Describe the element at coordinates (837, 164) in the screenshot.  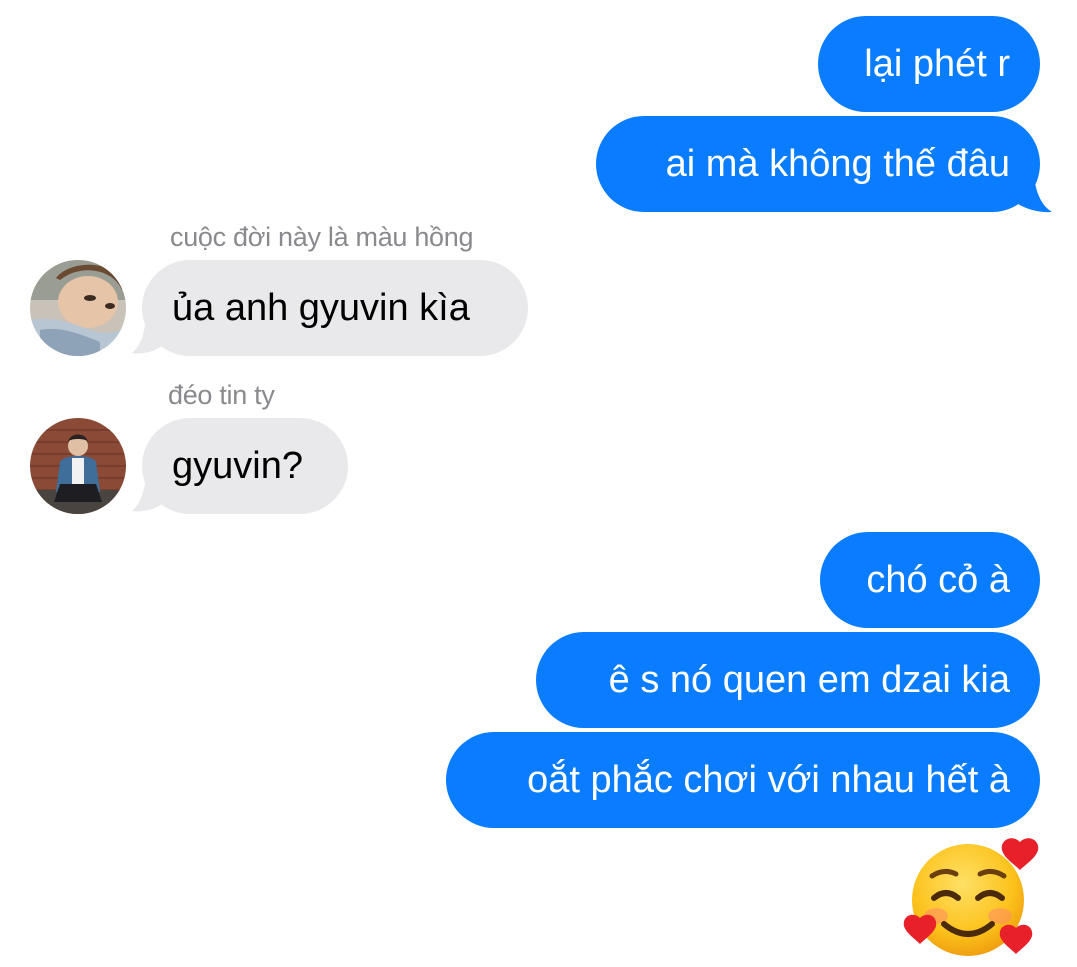
I see `message-text: ai mà không thế đâu` at that location.